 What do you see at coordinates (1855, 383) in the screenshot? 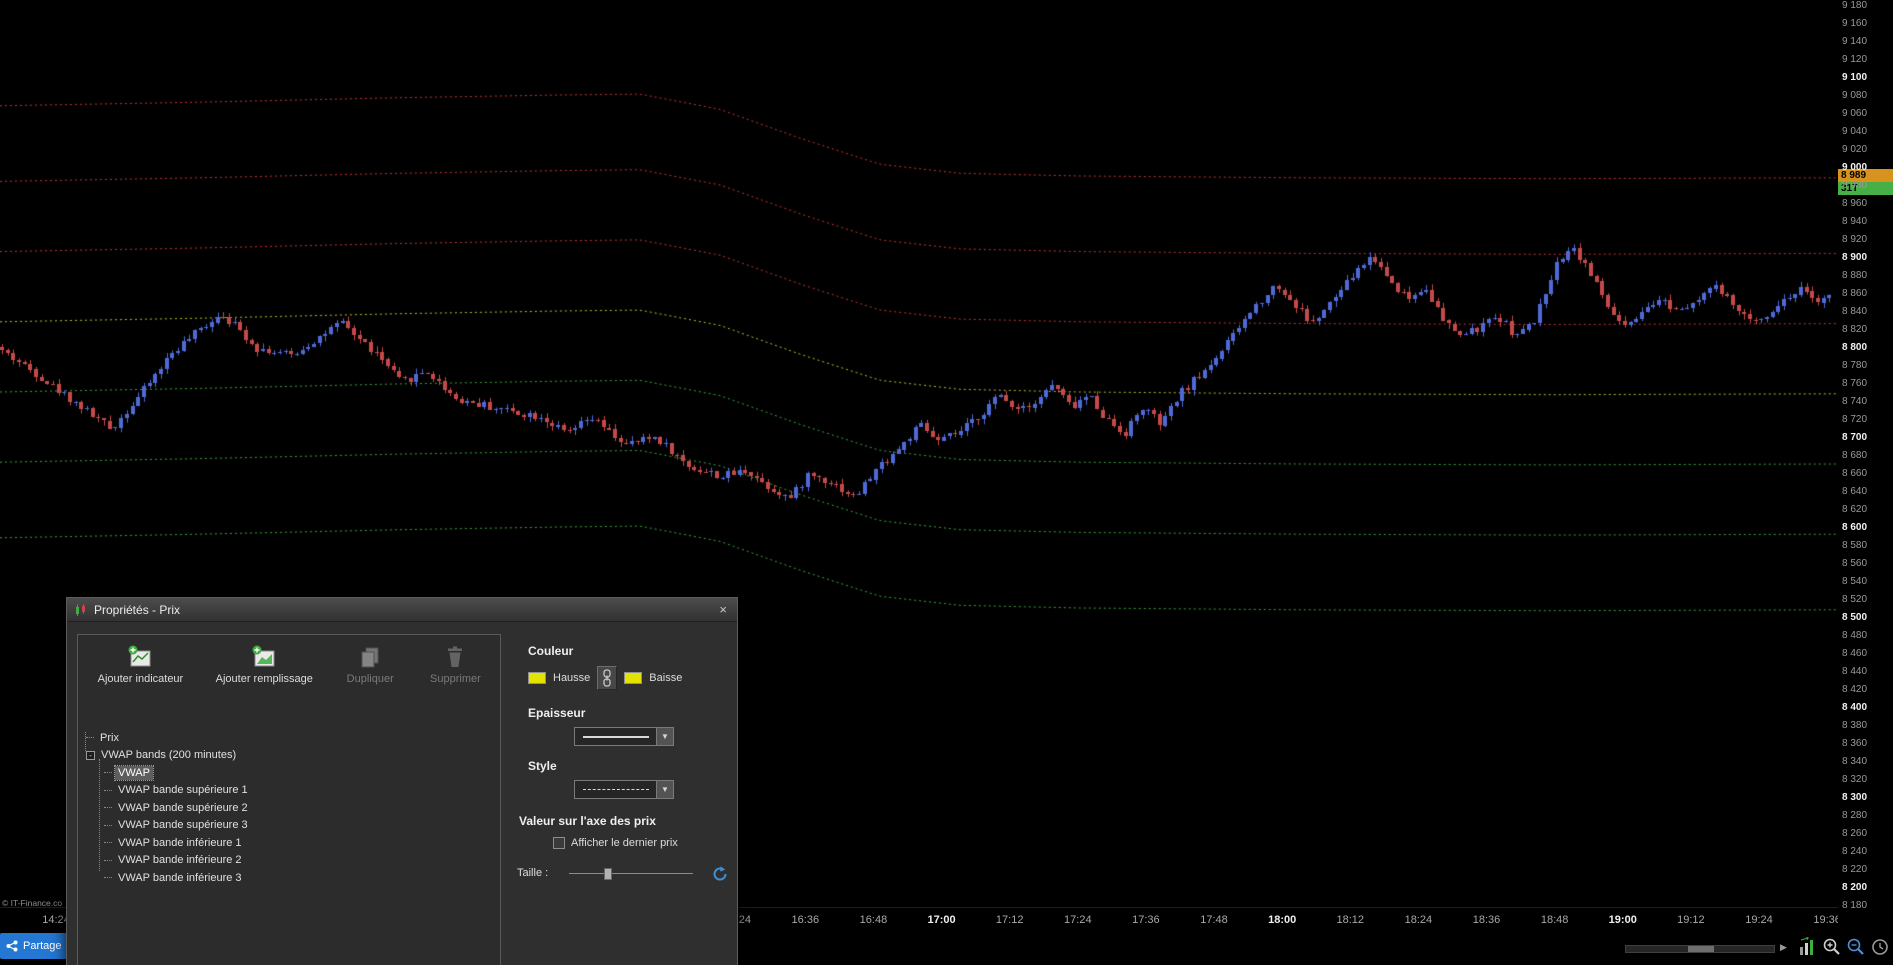
I see `price-axis-label: 8 760` at bounding box center [1855, 383].